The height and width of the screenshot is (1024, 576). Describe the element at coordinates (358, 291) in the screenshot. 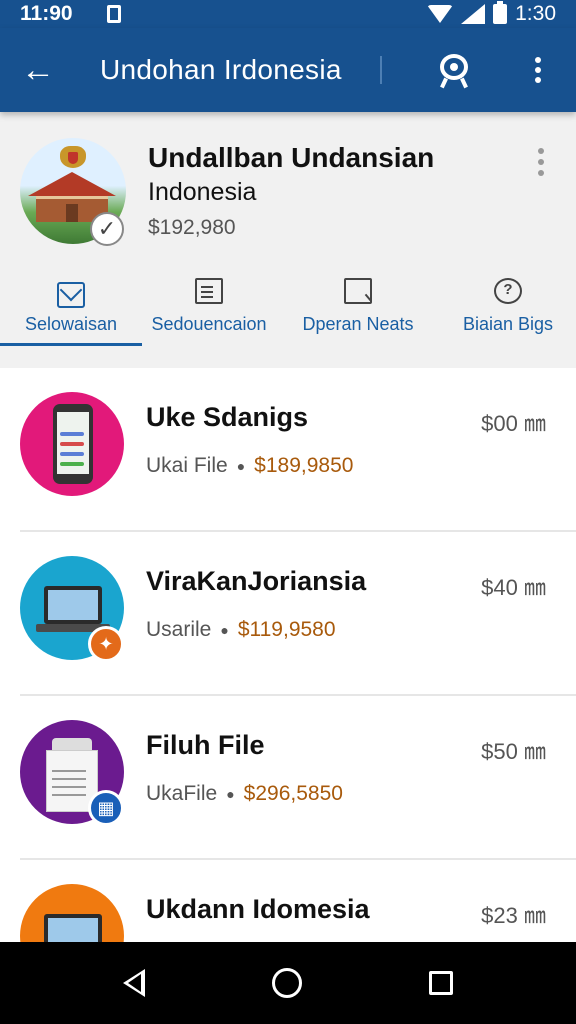

I see `message-icon` at that location.